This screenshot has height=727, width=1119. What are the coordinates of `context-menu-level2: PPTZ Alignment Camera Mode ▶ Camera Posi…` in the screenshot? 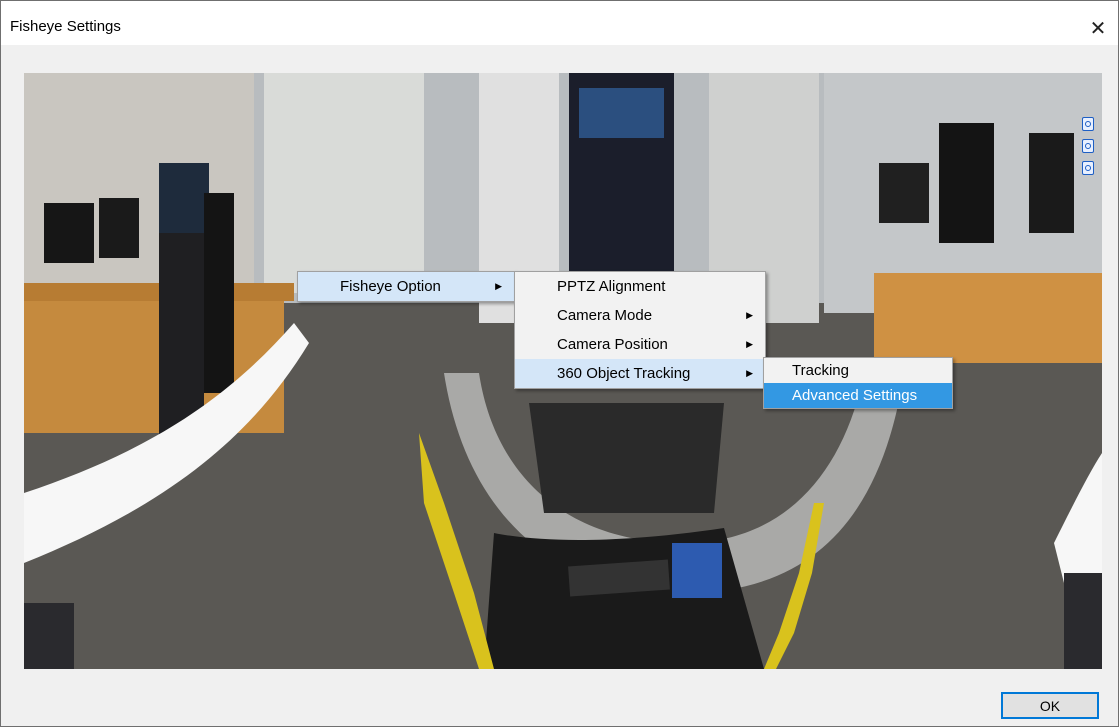 It's located at (640, 330).